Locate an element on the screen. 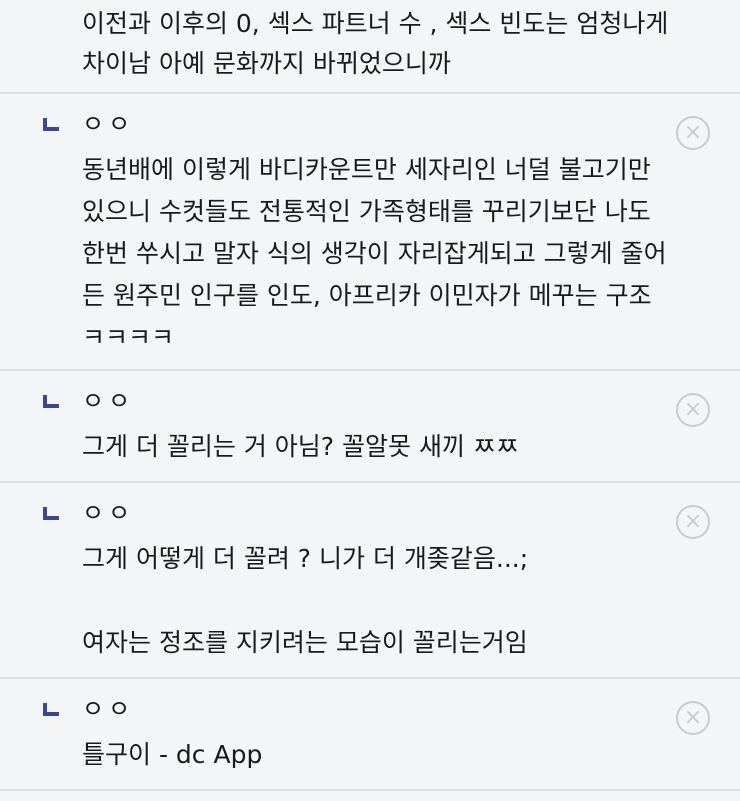  comment-text-line: 있으니 수컷들도 전통적인 가족형태를 꾸리기보단 나도 is located at coordinates (366, 211).